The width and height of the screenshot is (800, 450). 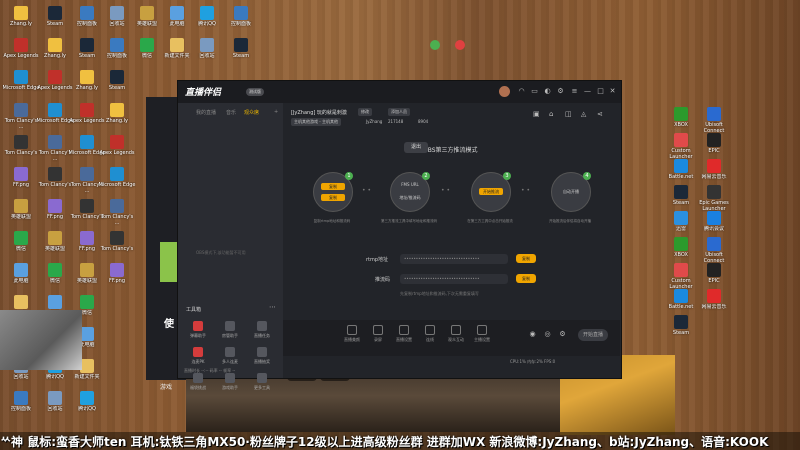 I want to click on tab-music: 音乐, so click(x=231, y=112).